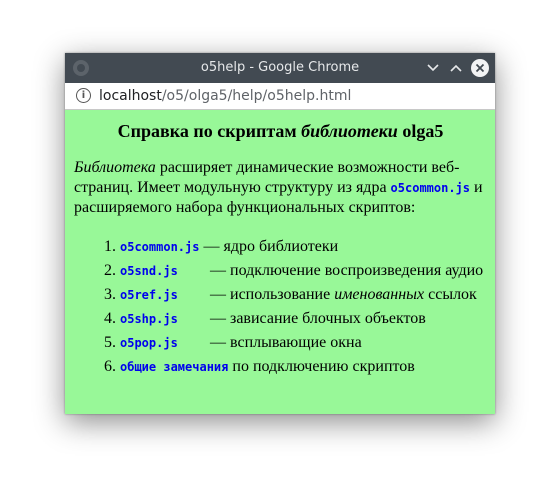  I want to click on list-item: o5common.js — ядро библиотеки, so click(307, 247).